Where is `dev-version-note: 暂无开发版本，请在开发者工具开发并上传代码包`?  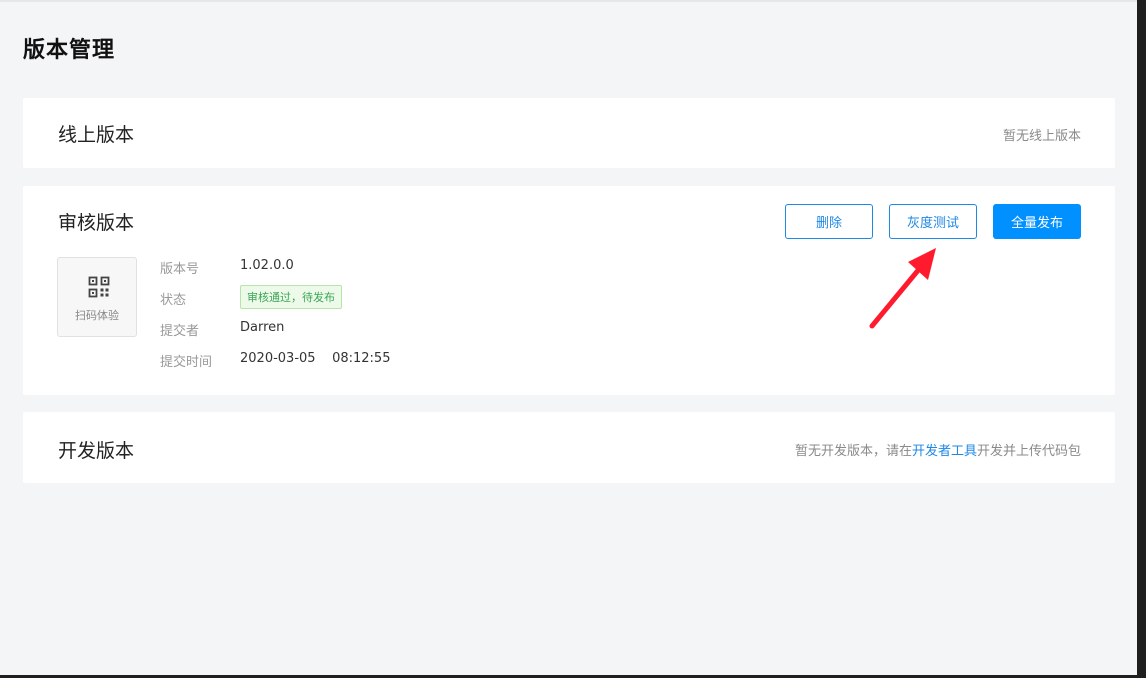
dev-version-note: 暂无开发版本，请在开发者工具开发并上传代码包 is located at coordinates (938, 449).